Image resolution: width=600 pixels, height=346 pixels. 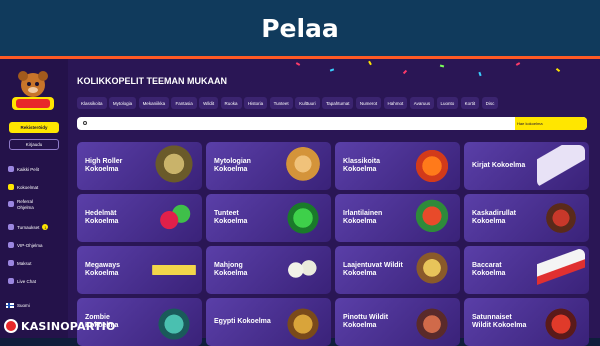 I want to click on collection-card: Irlantilainen Kokoelma, so click(x=397, y=218).